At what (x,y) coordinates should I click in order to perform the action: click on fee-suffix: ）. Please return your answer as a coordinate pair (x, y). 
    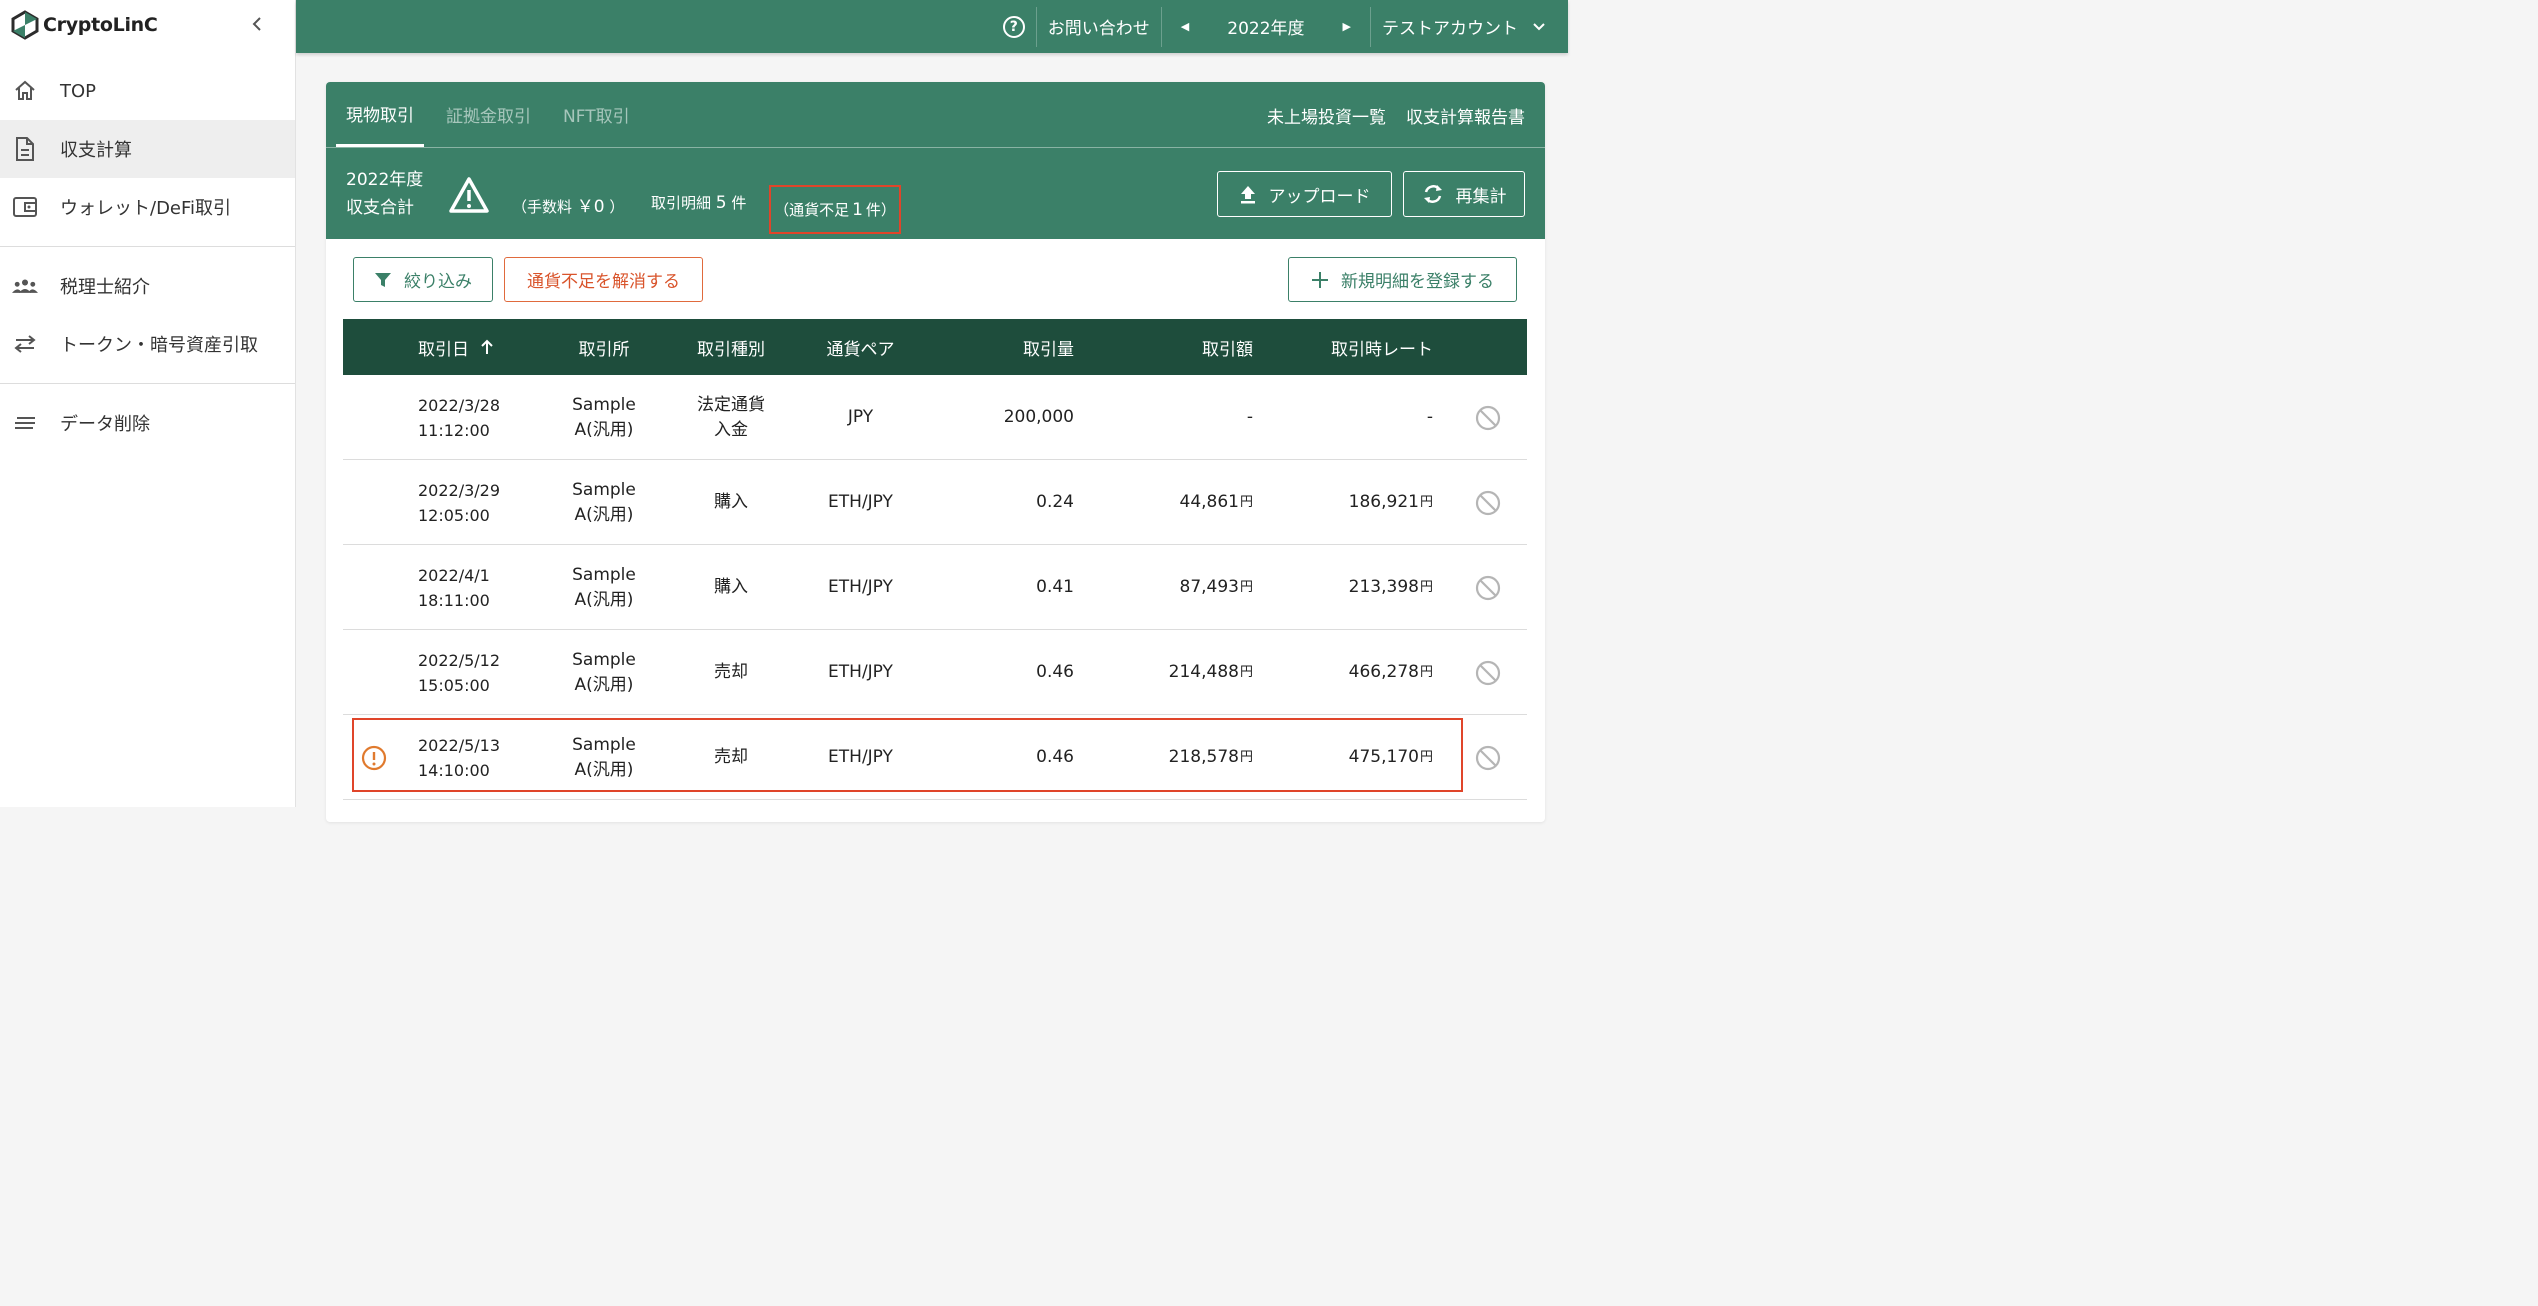
    Looking at the image, I should click on (617, 207).